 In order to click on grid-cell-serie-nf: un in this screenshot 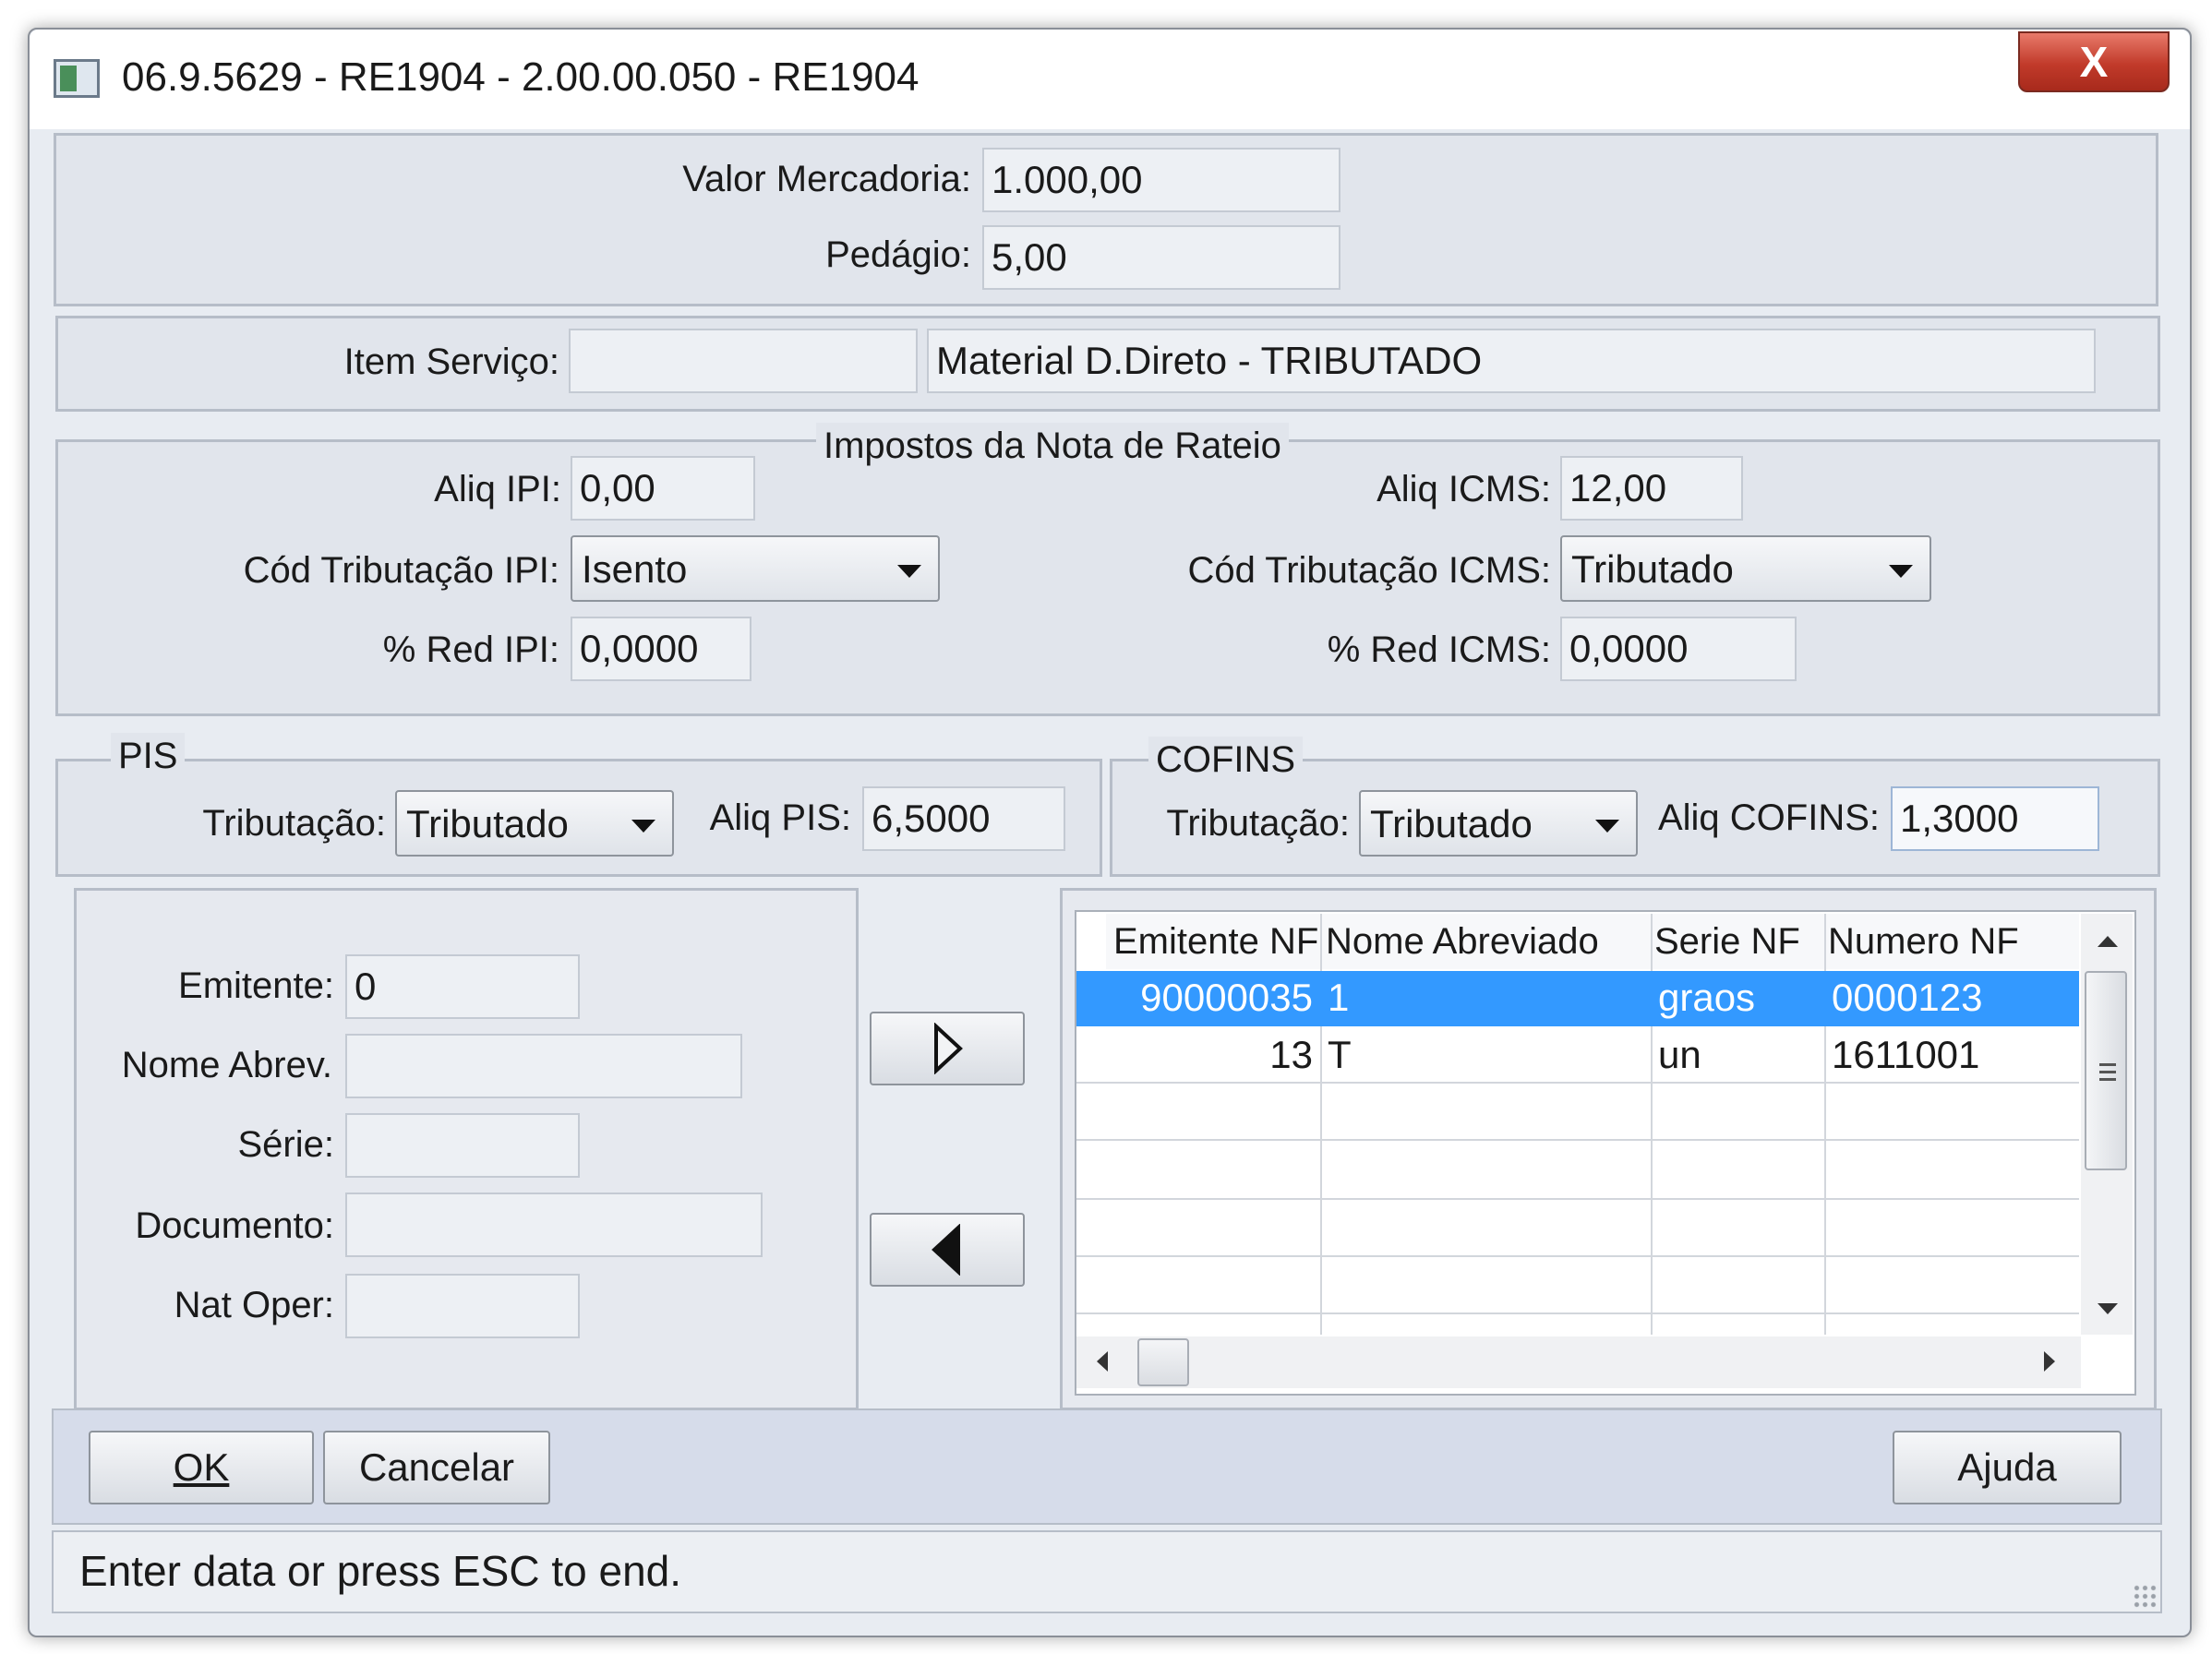, I will do `click(1679, 1054)`.